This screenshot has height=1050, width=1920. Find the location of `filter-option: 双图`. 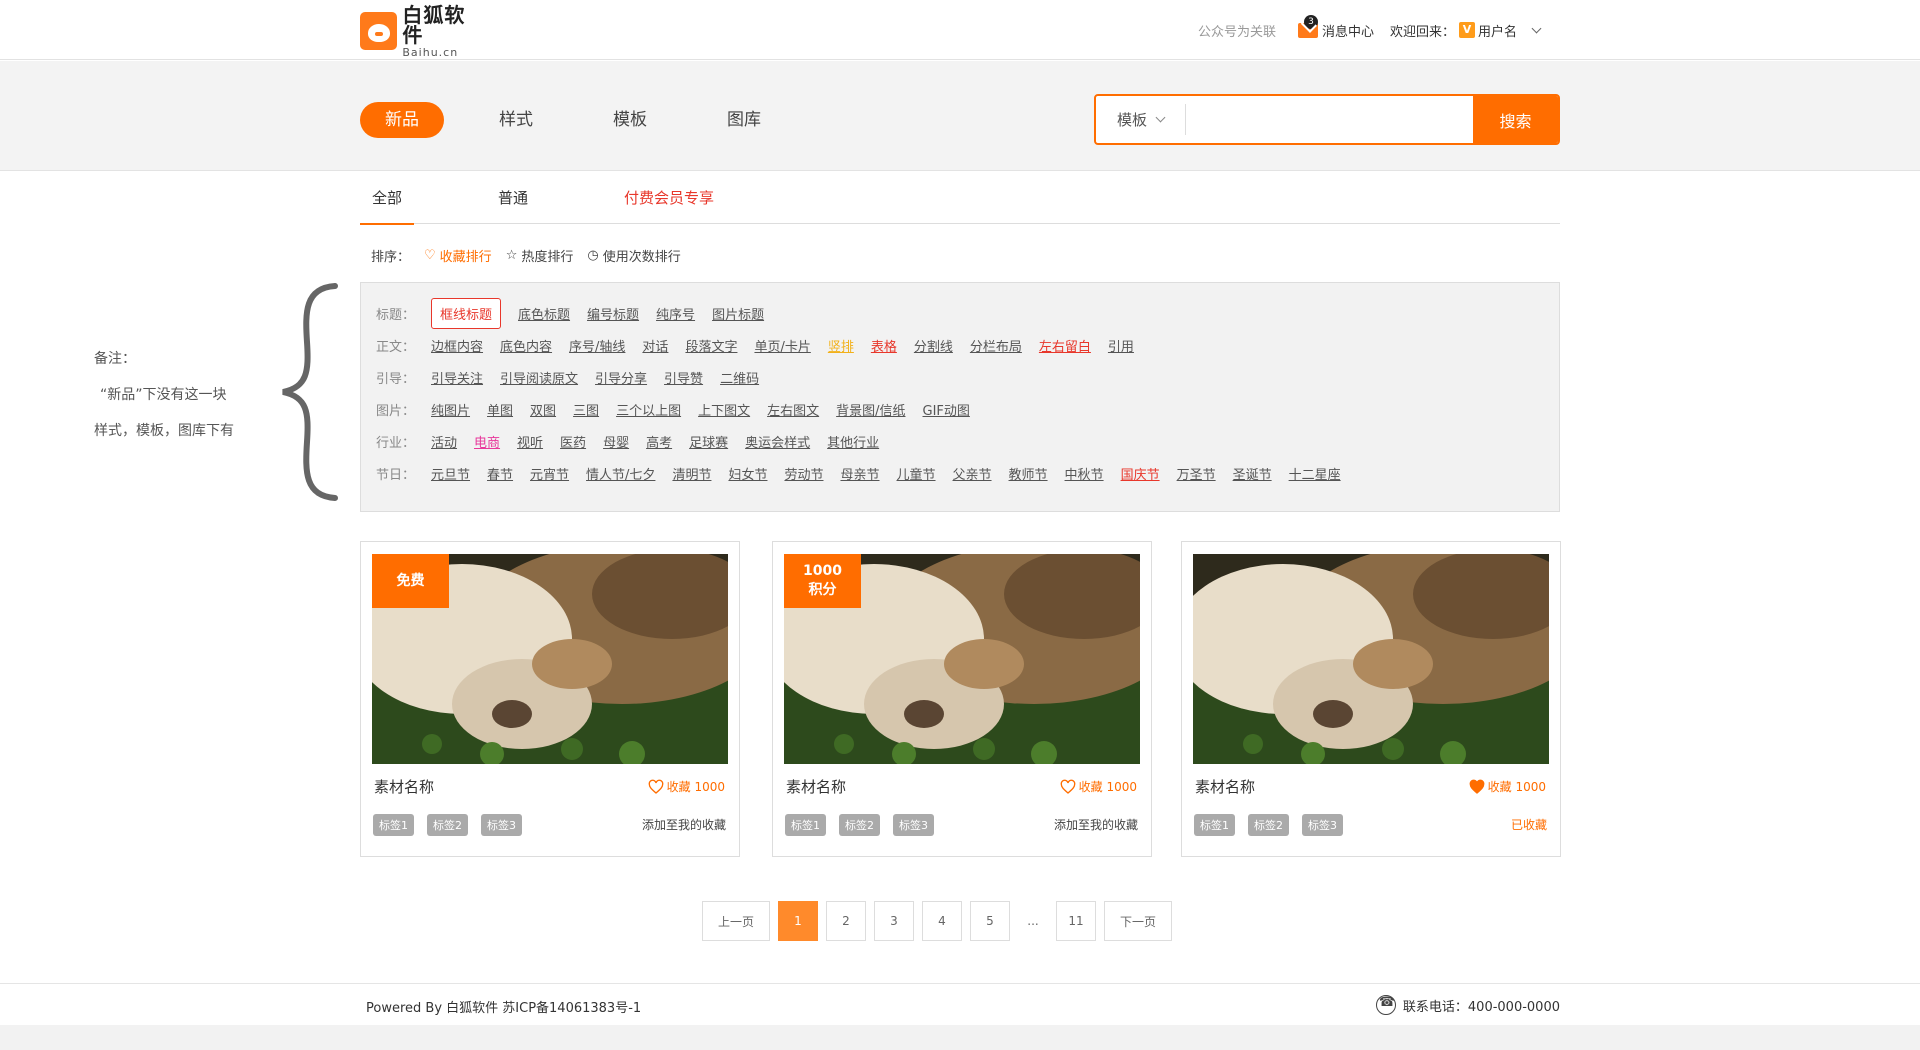

filter-option: 双图 is located at coordinates (543, 409).